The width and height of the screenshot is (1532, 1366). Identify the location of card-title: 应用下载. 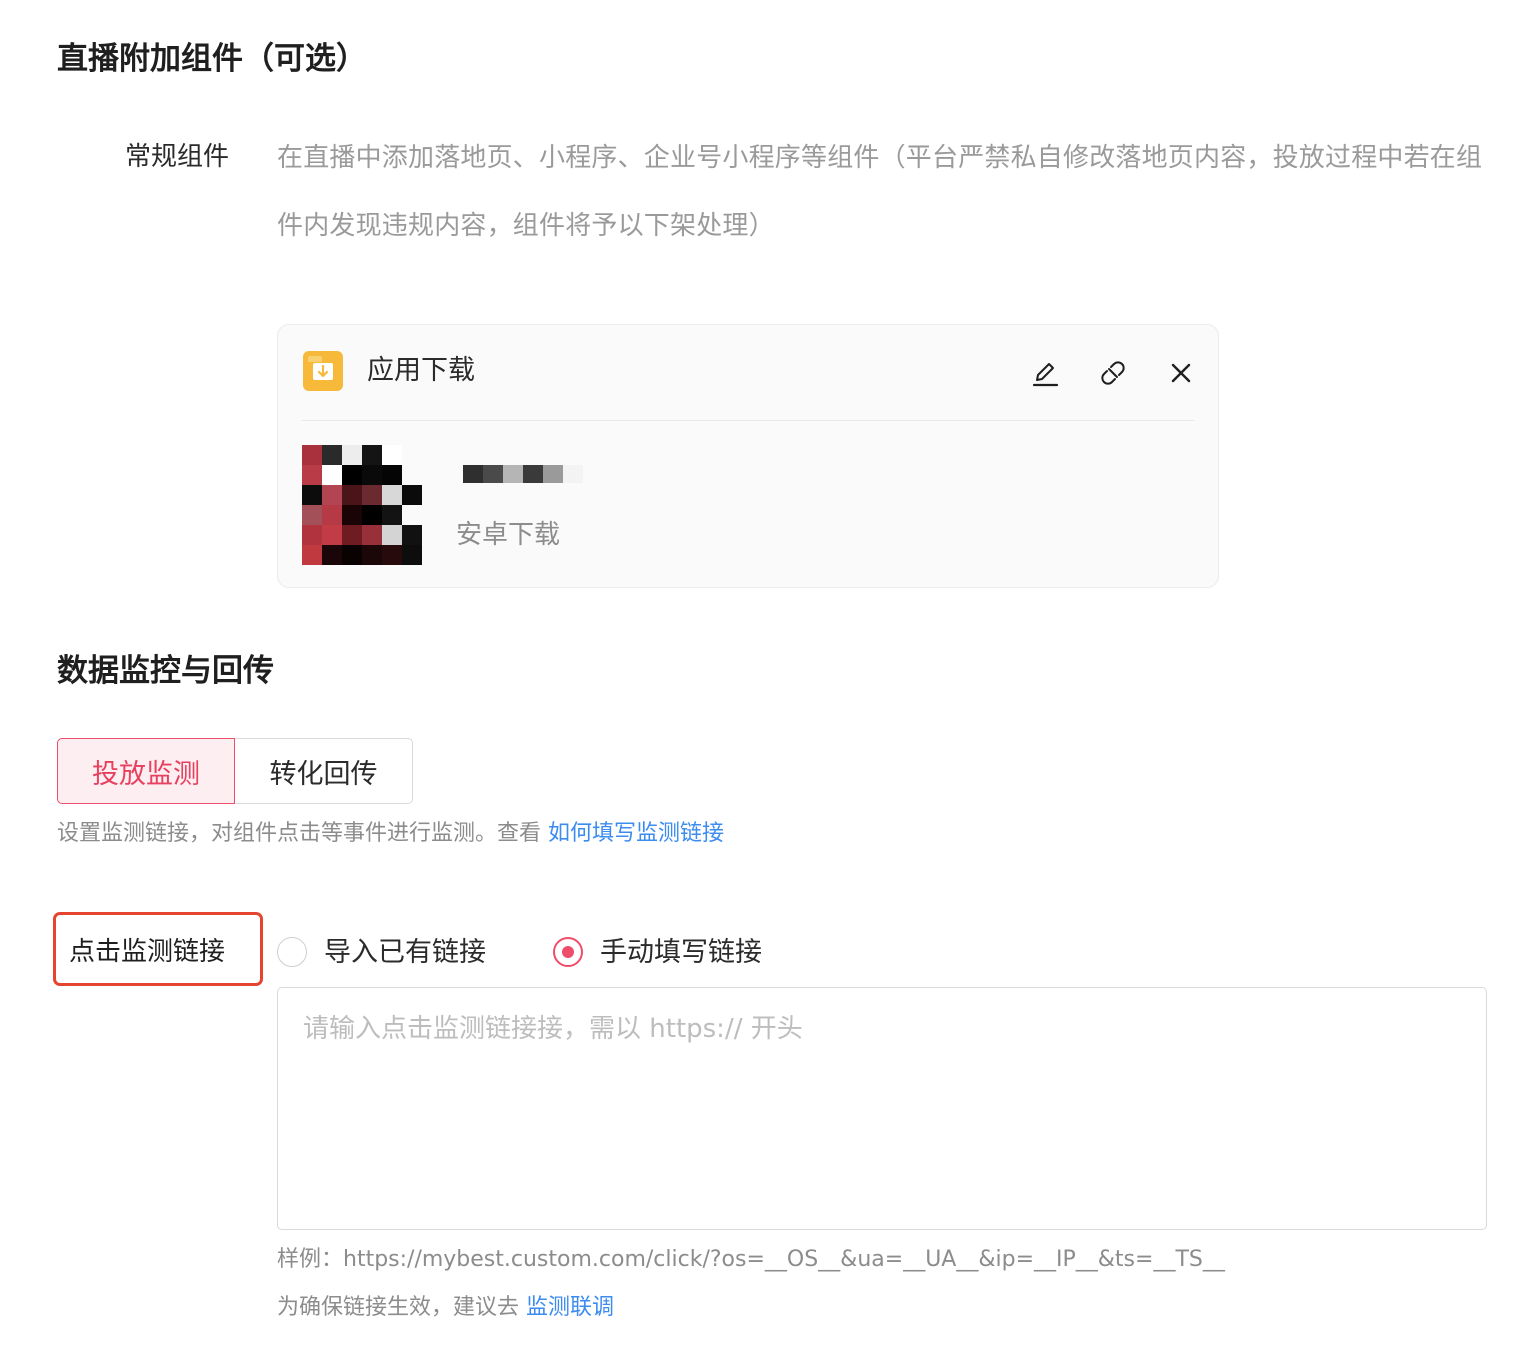
(421, 370).